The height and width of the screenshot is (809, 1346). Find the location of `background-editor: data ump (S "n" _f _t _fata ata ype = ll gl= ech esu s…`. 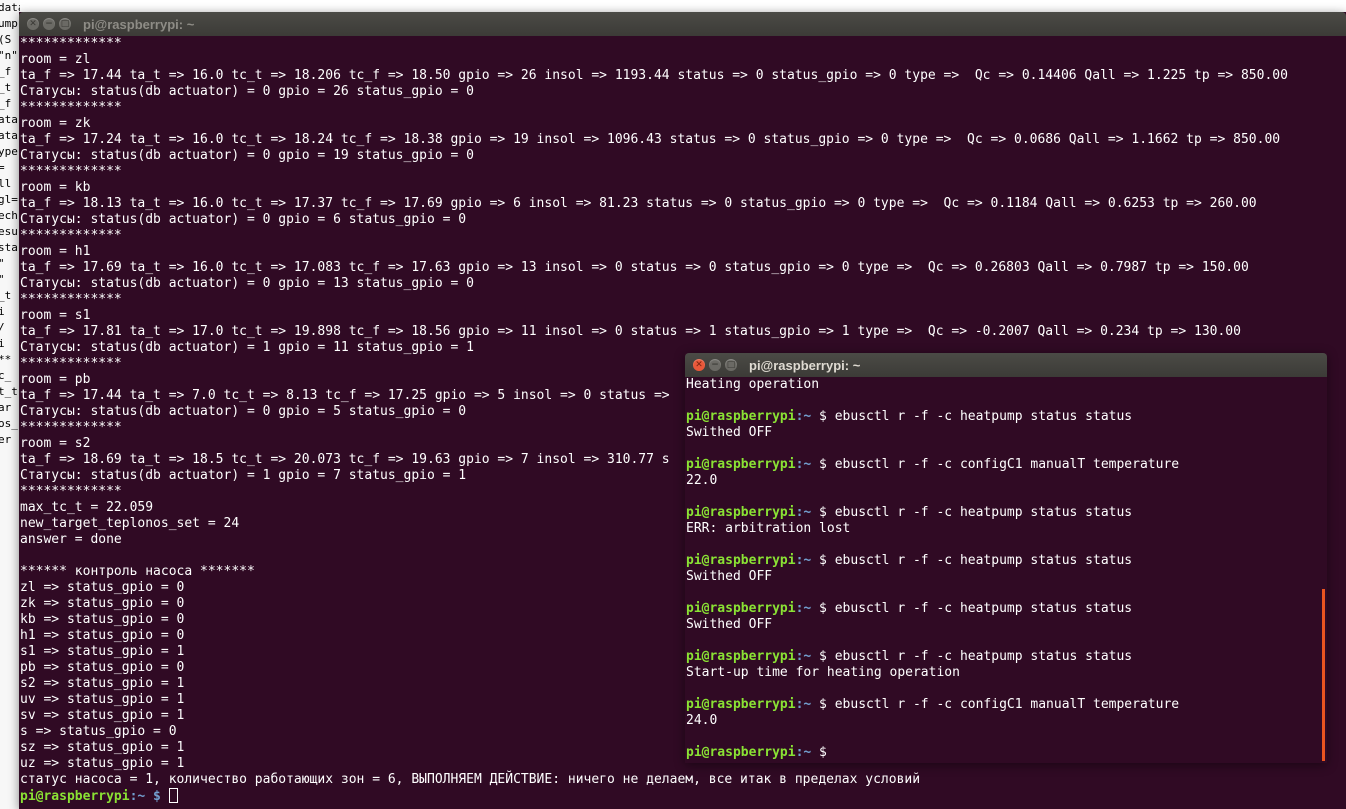

background-editor: data ump (S "n" _f _t _fata ata ype = ll gl= ech esu s… is located at coordinates (10, 404).